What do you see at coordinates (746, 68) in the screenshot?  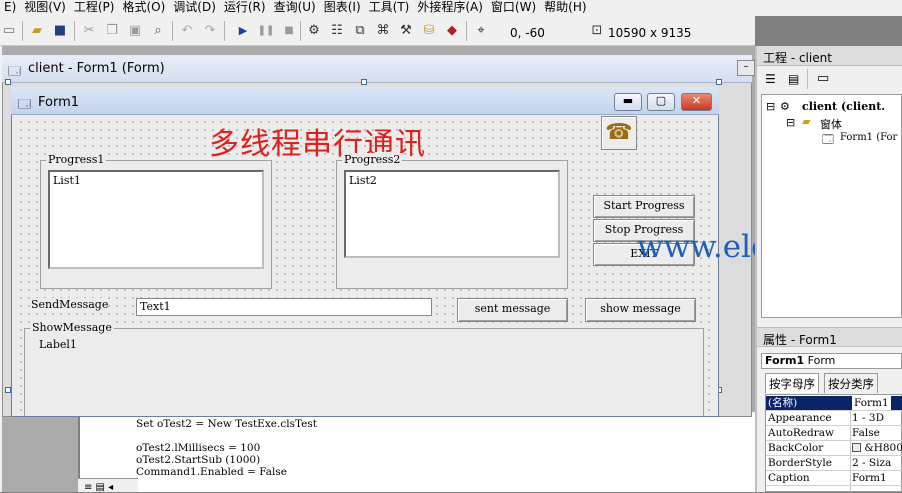 I see `designer-minimize-button: –` at bounding box center [746, 68].